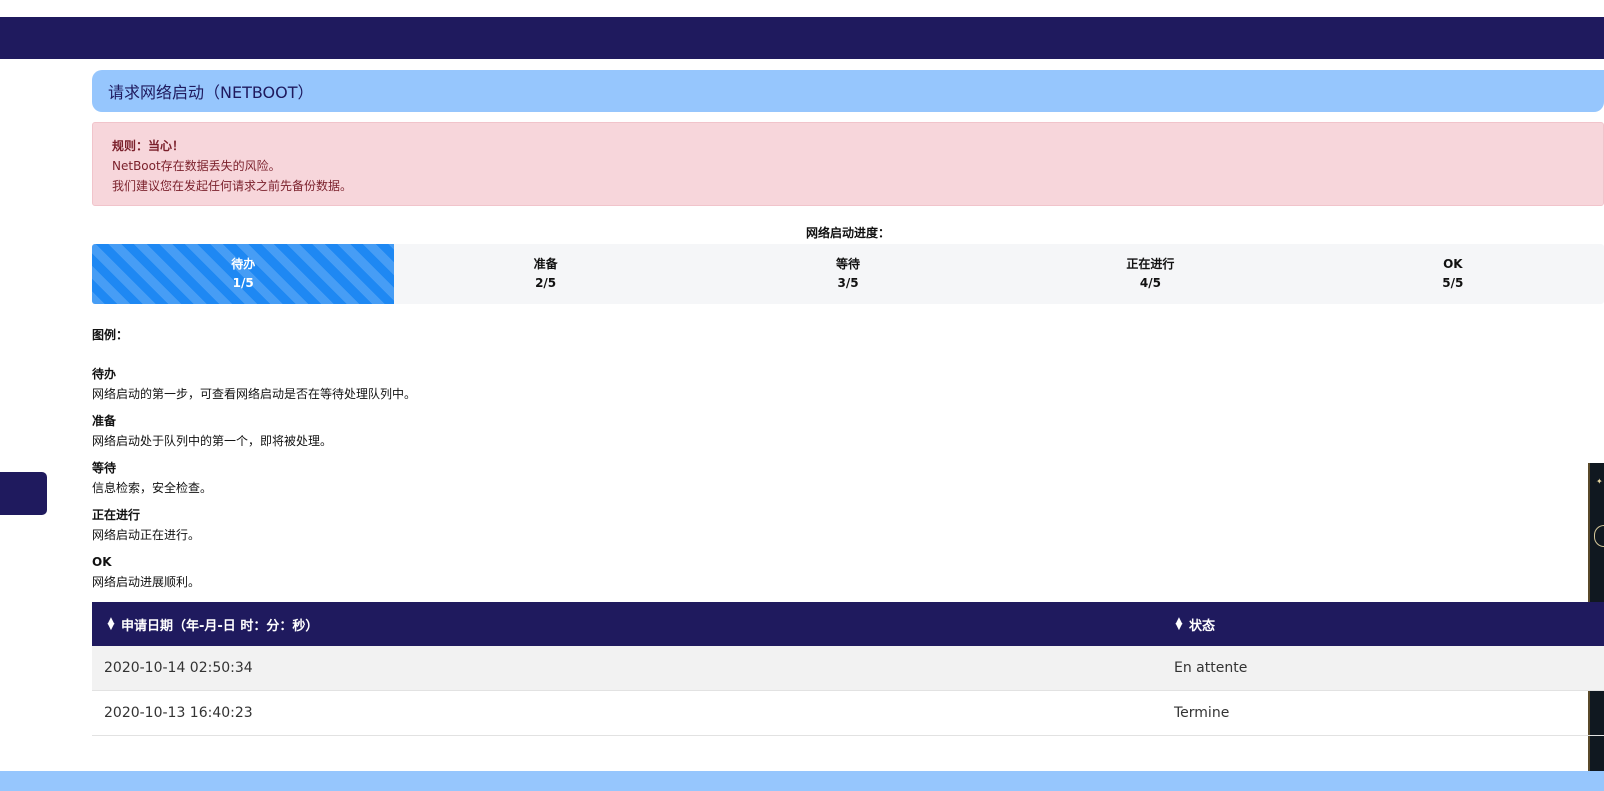 This screenshot has width=1604, height=791. Describe the element at coordinates (211, 92) in the screenshot. I see `page-title: 请求网络启动（NETBOOT）` at that location.